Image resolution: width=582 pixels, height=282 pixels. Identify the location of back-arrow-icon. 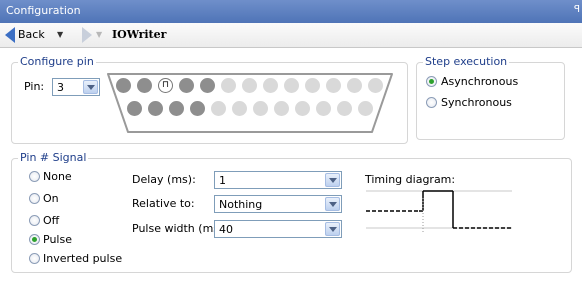
(10, 35).